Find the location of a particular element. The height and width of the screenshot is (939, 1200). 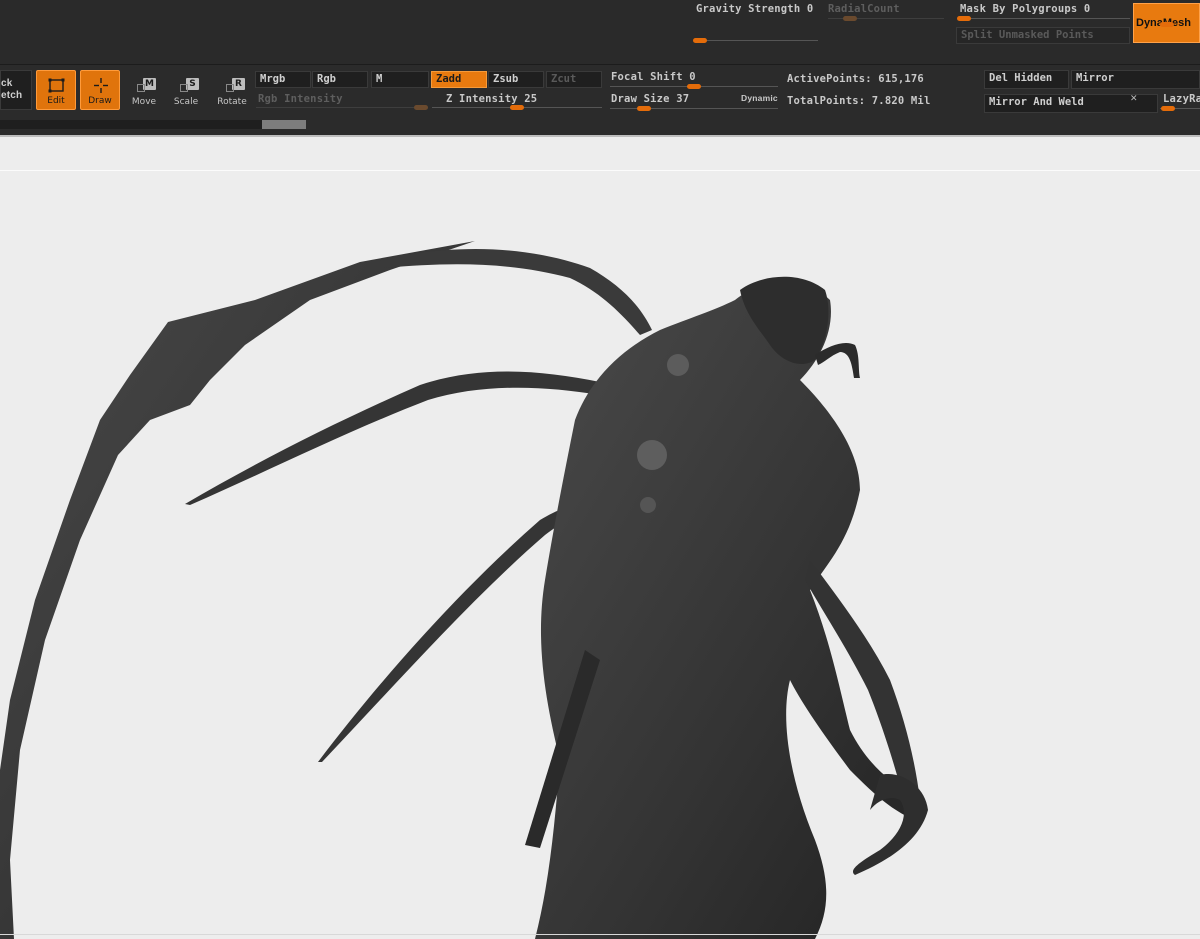

zadd-button: Zadd is located at coordinates (459, 79).